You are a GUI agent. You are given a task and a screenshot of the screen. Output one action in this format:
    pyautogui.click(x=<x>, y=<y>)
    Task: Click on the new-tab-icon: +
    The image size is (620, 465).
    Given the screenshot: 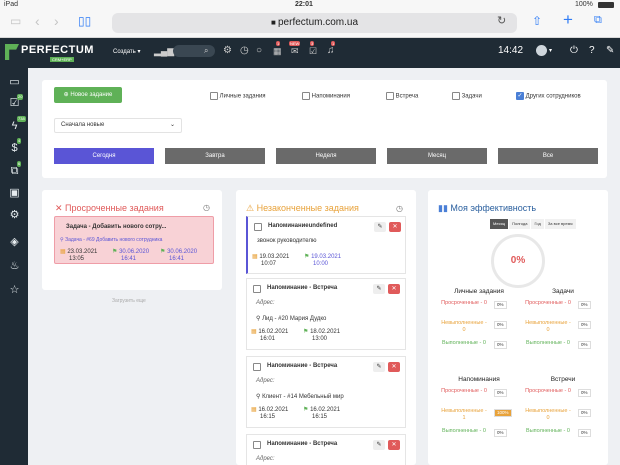 What is the action you would take?
    pyautogui.click(x=568, y=20)
    